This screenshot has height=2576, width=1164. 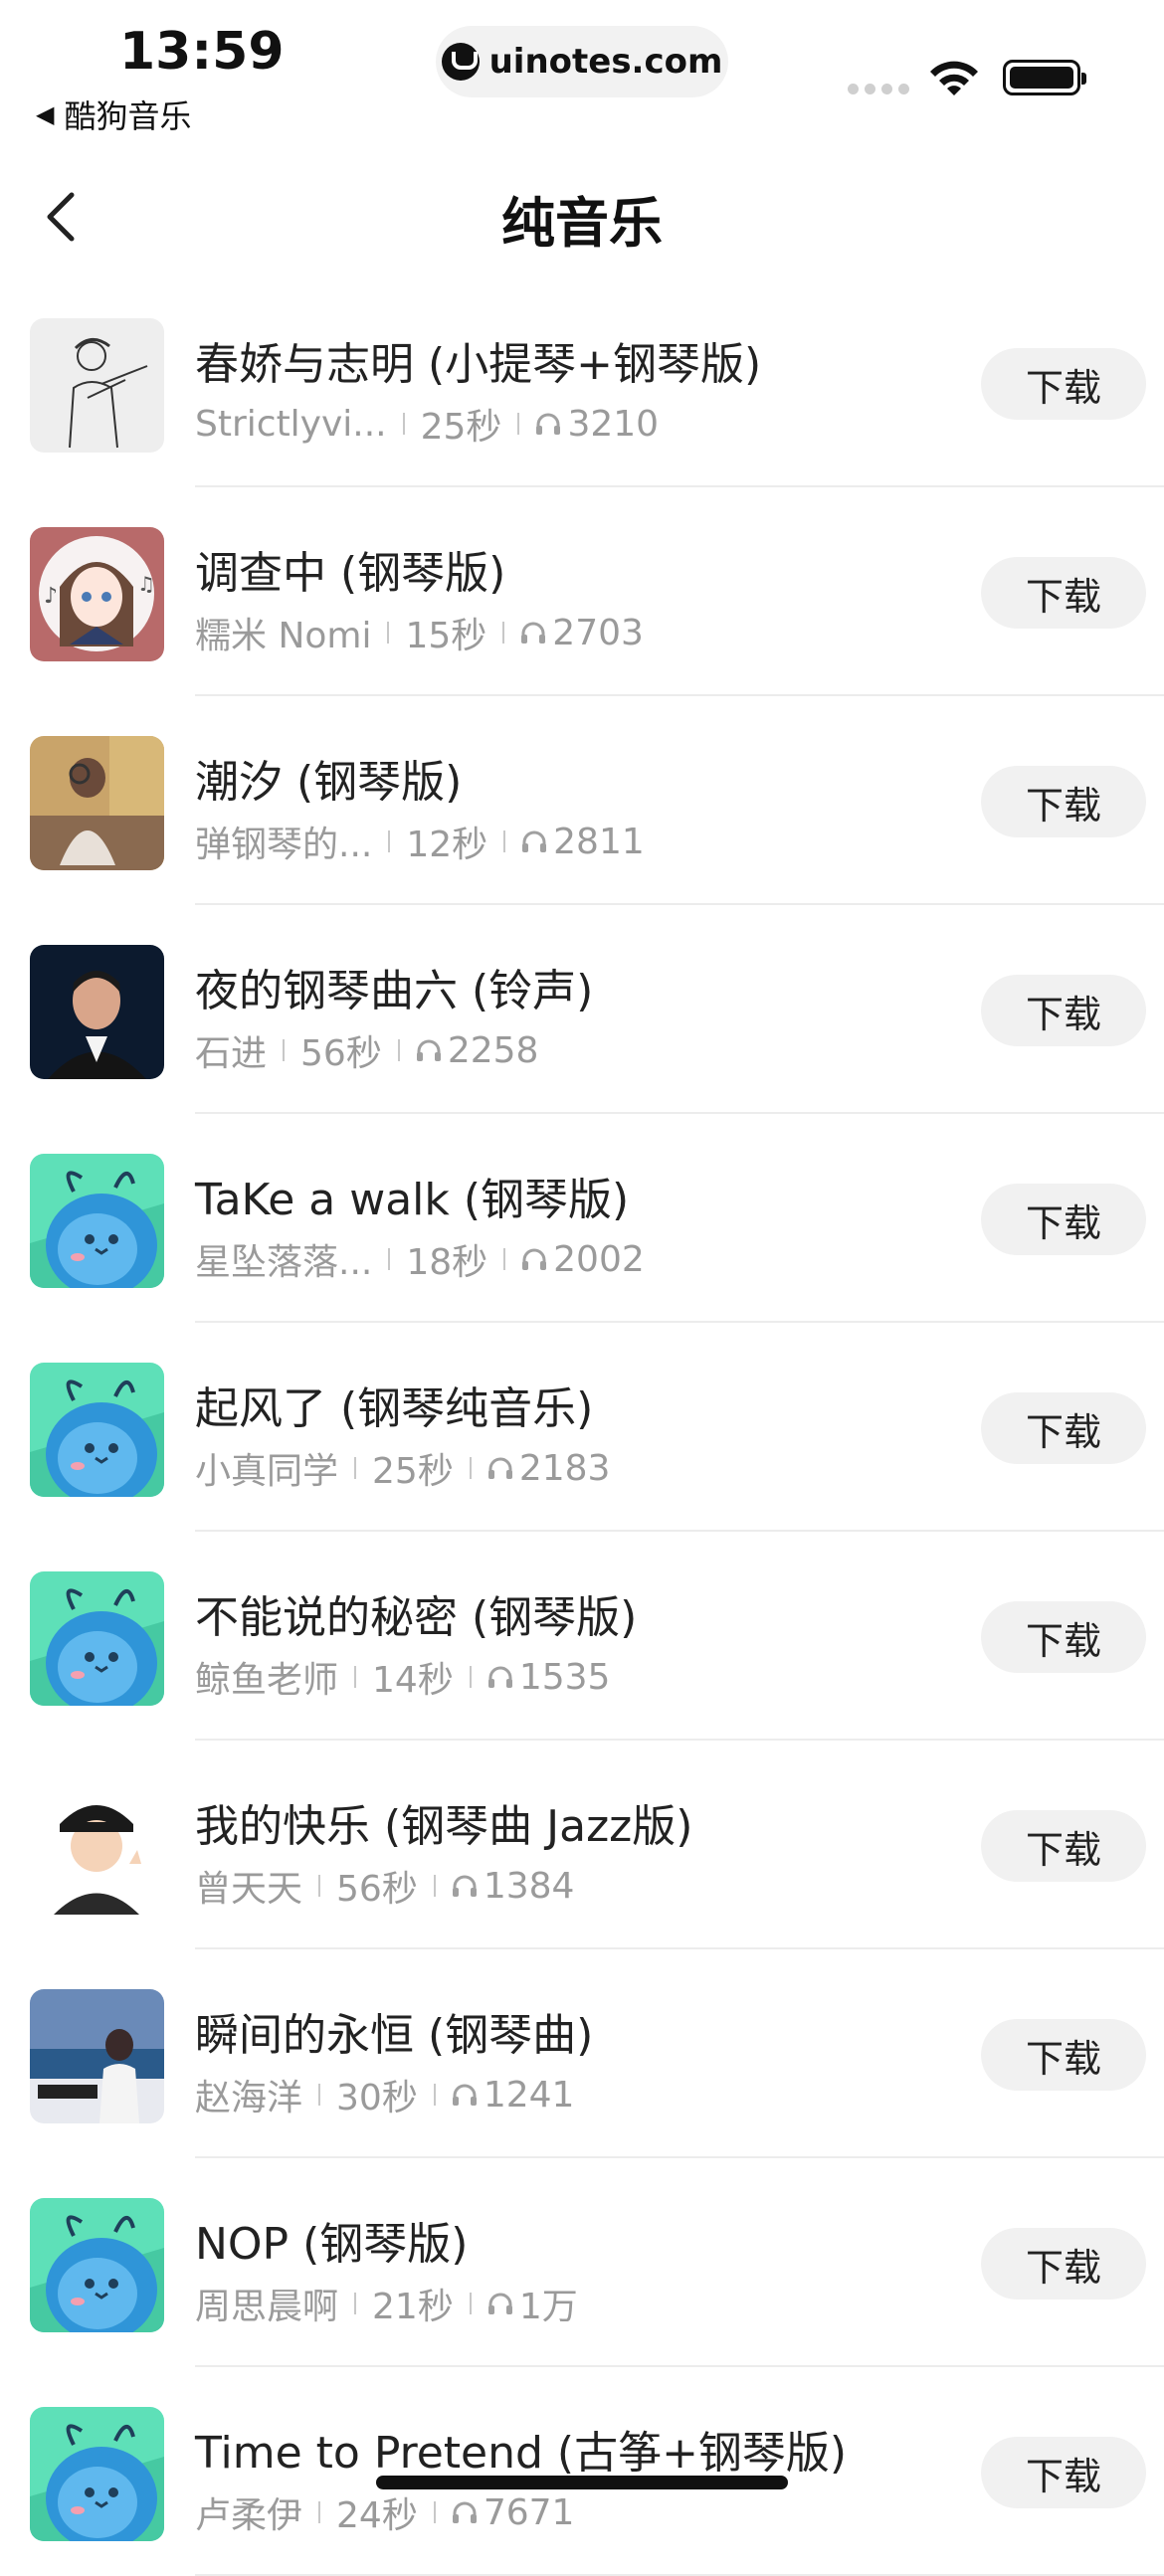 I want to click on song-row: 夜的钢琴曲六 (铃声) 石进 56秒 2258 下载, so click(x=582, y=1009).